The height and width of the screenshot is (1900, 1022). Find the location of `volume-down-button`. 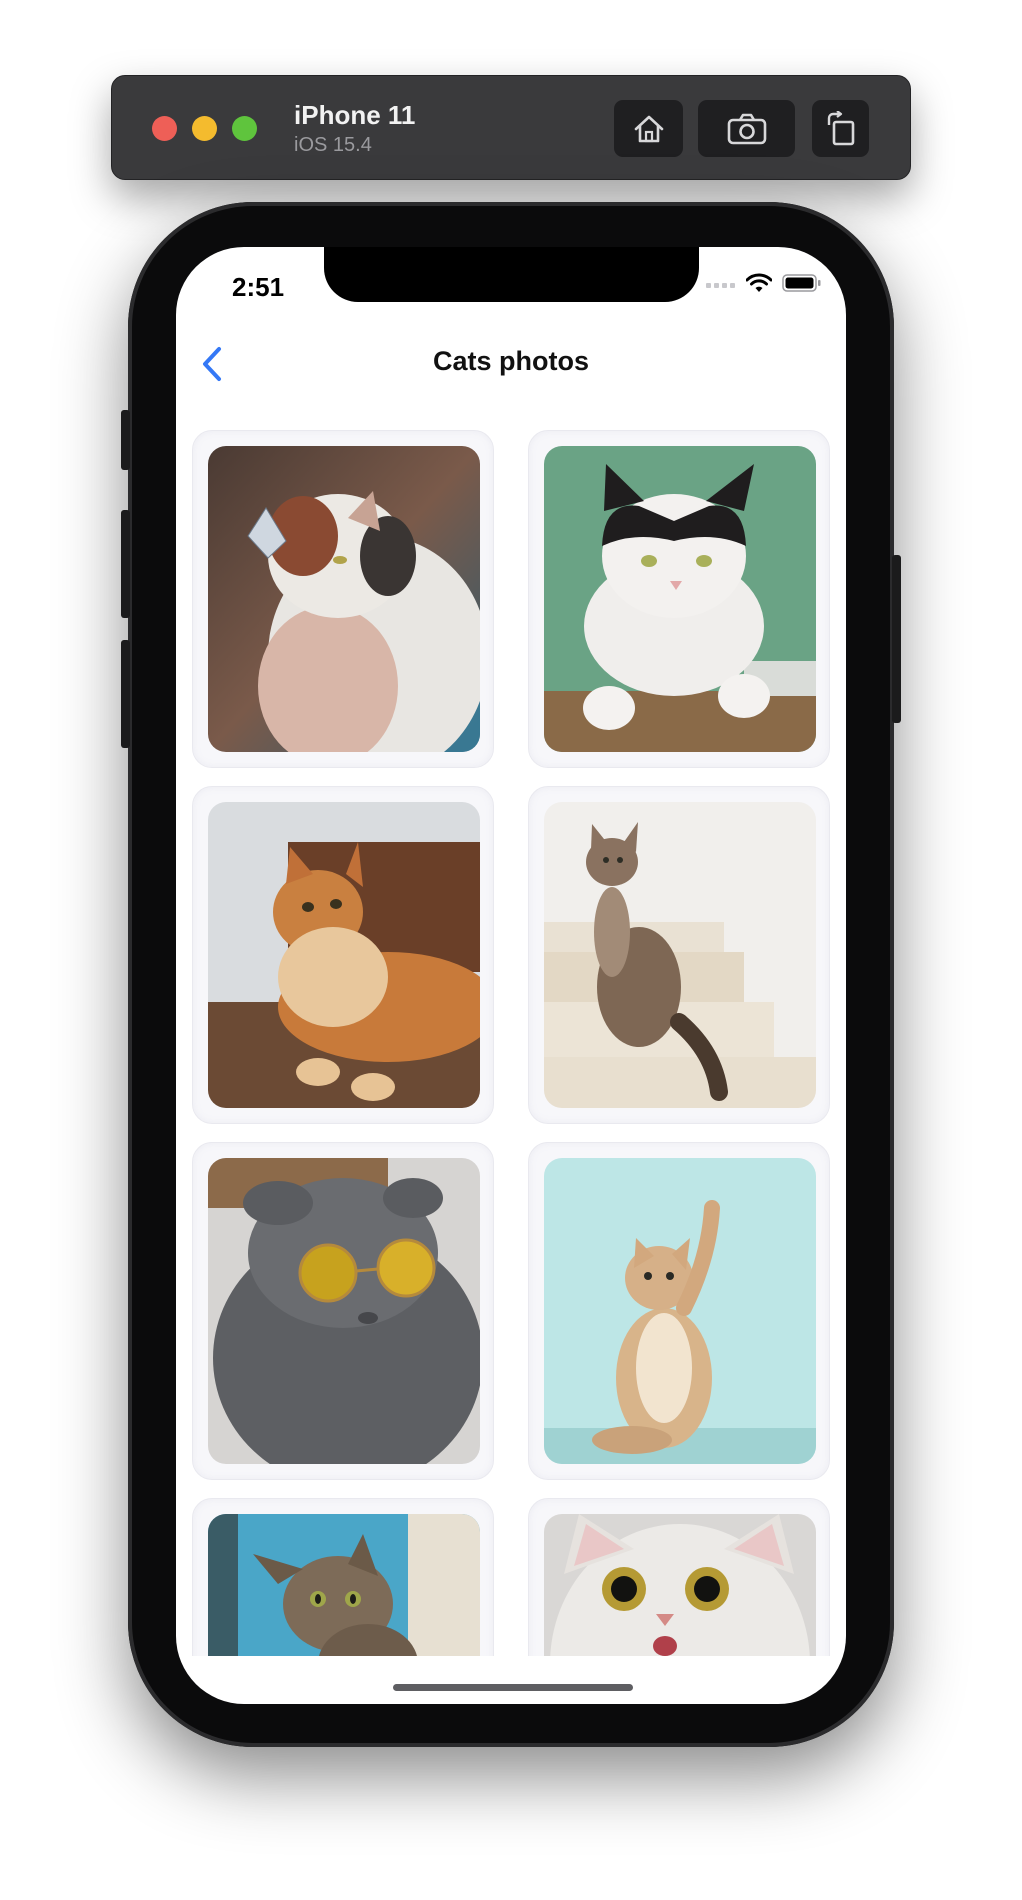

volume-down-button is located at coordinates (125, 694).